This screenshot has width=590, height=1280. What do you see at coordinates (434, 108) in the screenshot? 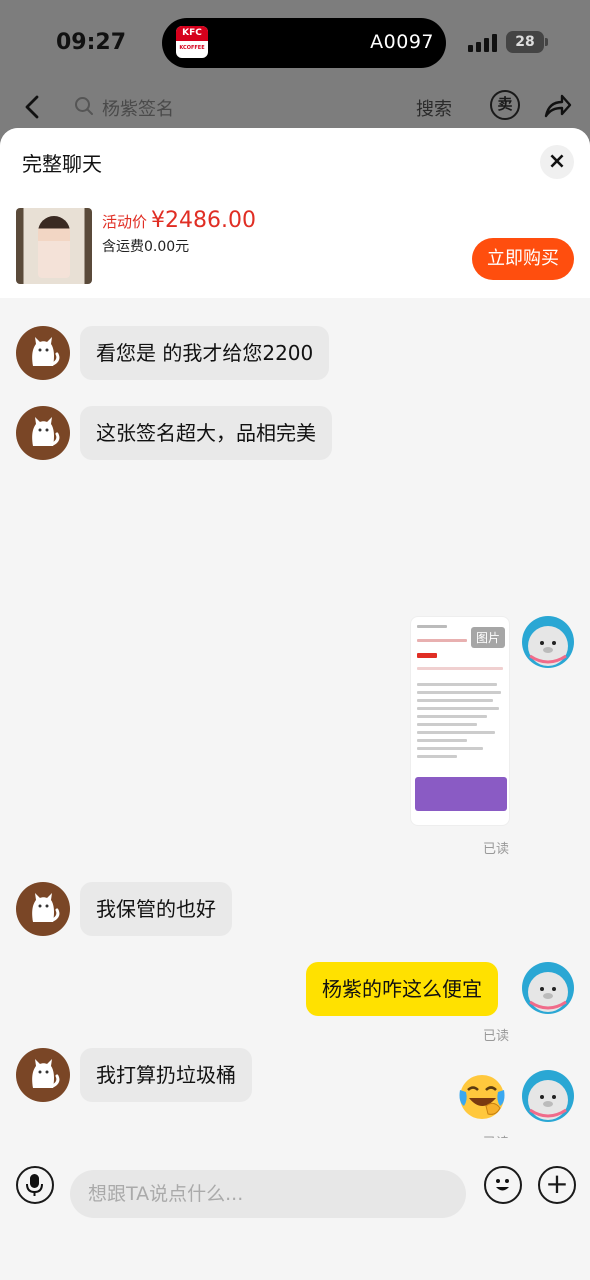
I see `search-button: 搜索` at bounding box center [434, 108].